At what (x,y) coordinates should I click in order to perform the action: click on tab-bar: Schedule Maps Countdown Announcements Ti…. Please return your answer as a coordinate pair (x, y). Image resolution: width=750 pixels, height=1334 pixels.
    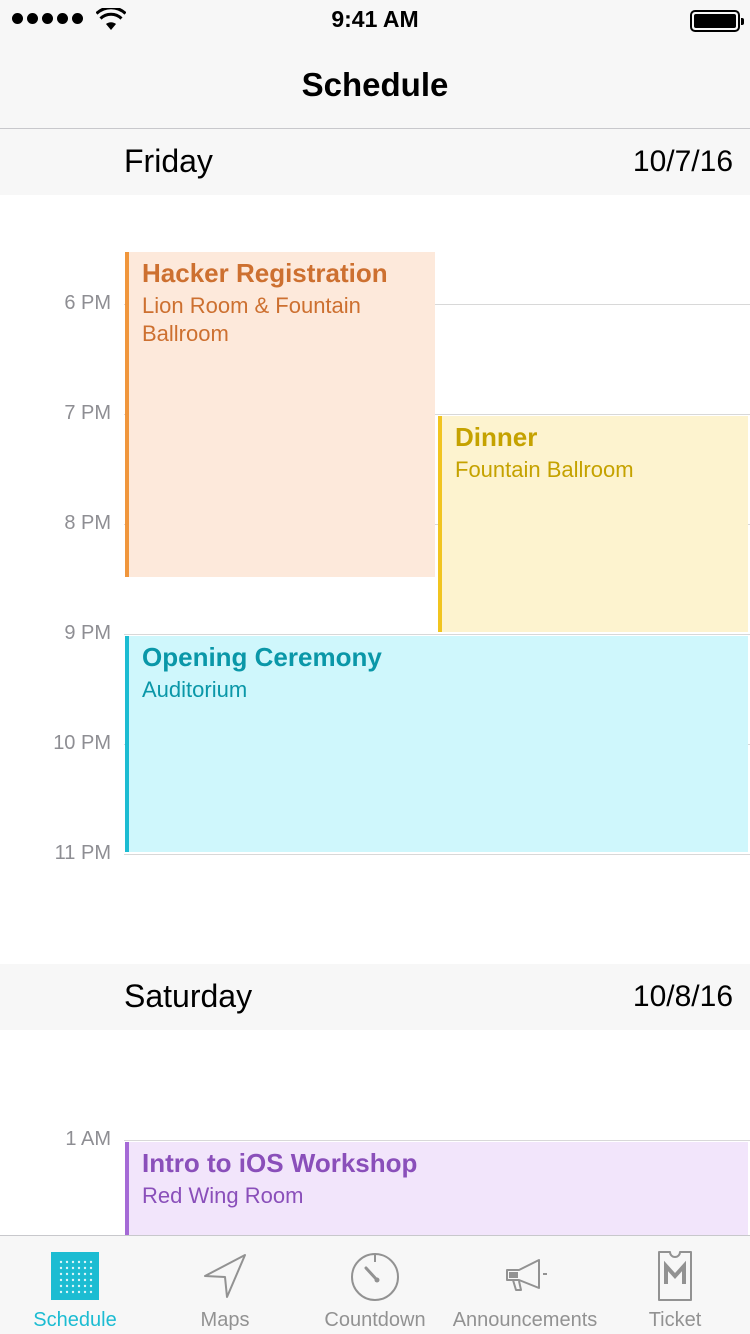
    Looking at the image, I should click on (375, 1284).